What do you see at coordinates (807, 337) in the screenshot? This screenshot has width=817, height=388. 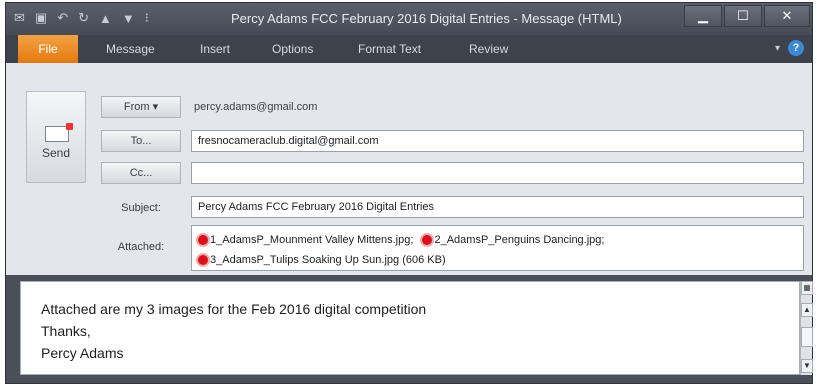 I see `scroll-thumb` at bounding box center [807, 337].